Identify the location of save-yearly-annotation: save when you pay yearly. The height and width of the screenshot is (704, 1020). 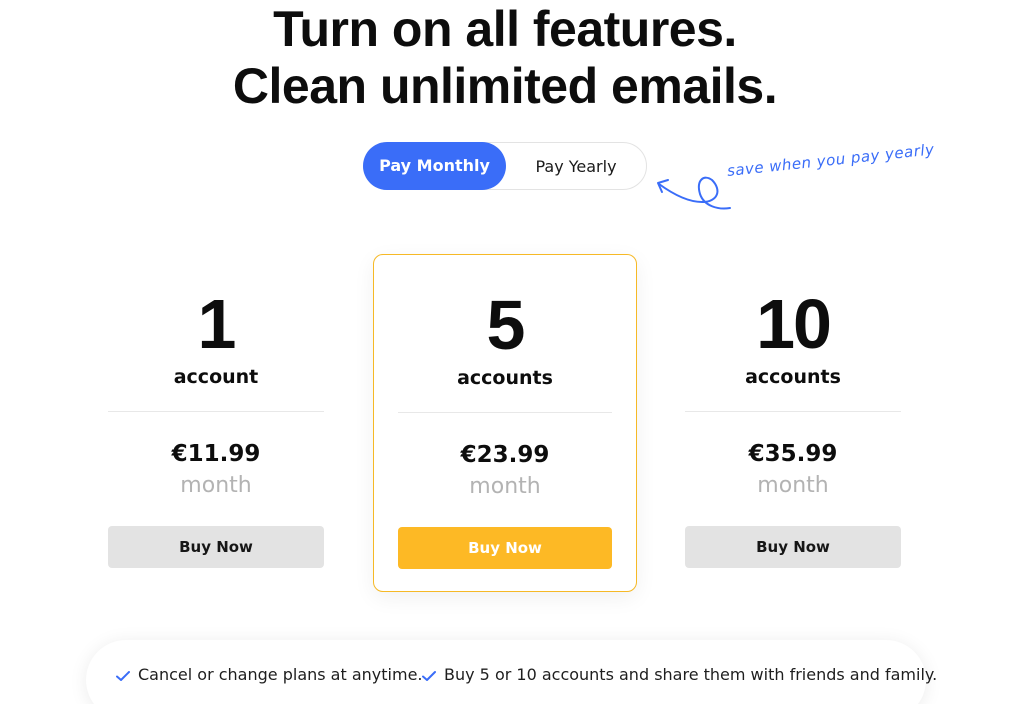
(806, 177).